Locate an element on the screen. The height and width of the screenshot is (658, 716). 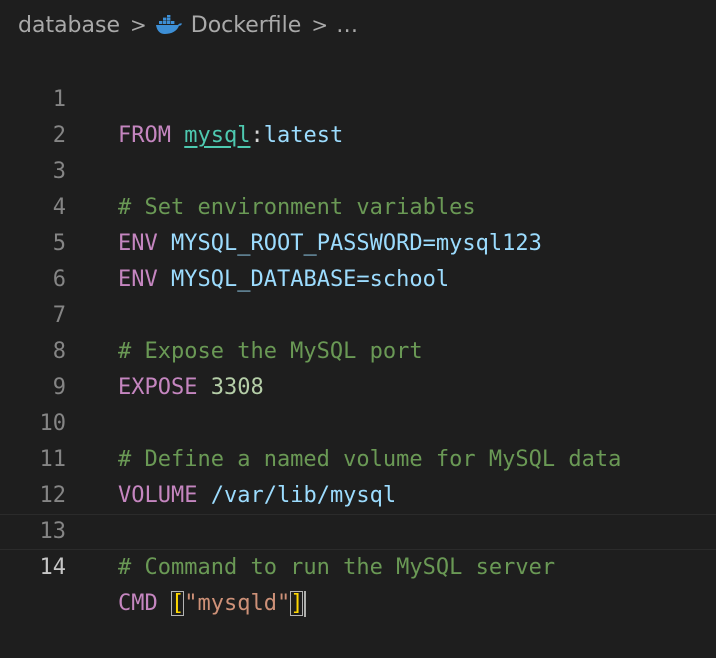
code-line: 6 is located at coordinates (358, 259).